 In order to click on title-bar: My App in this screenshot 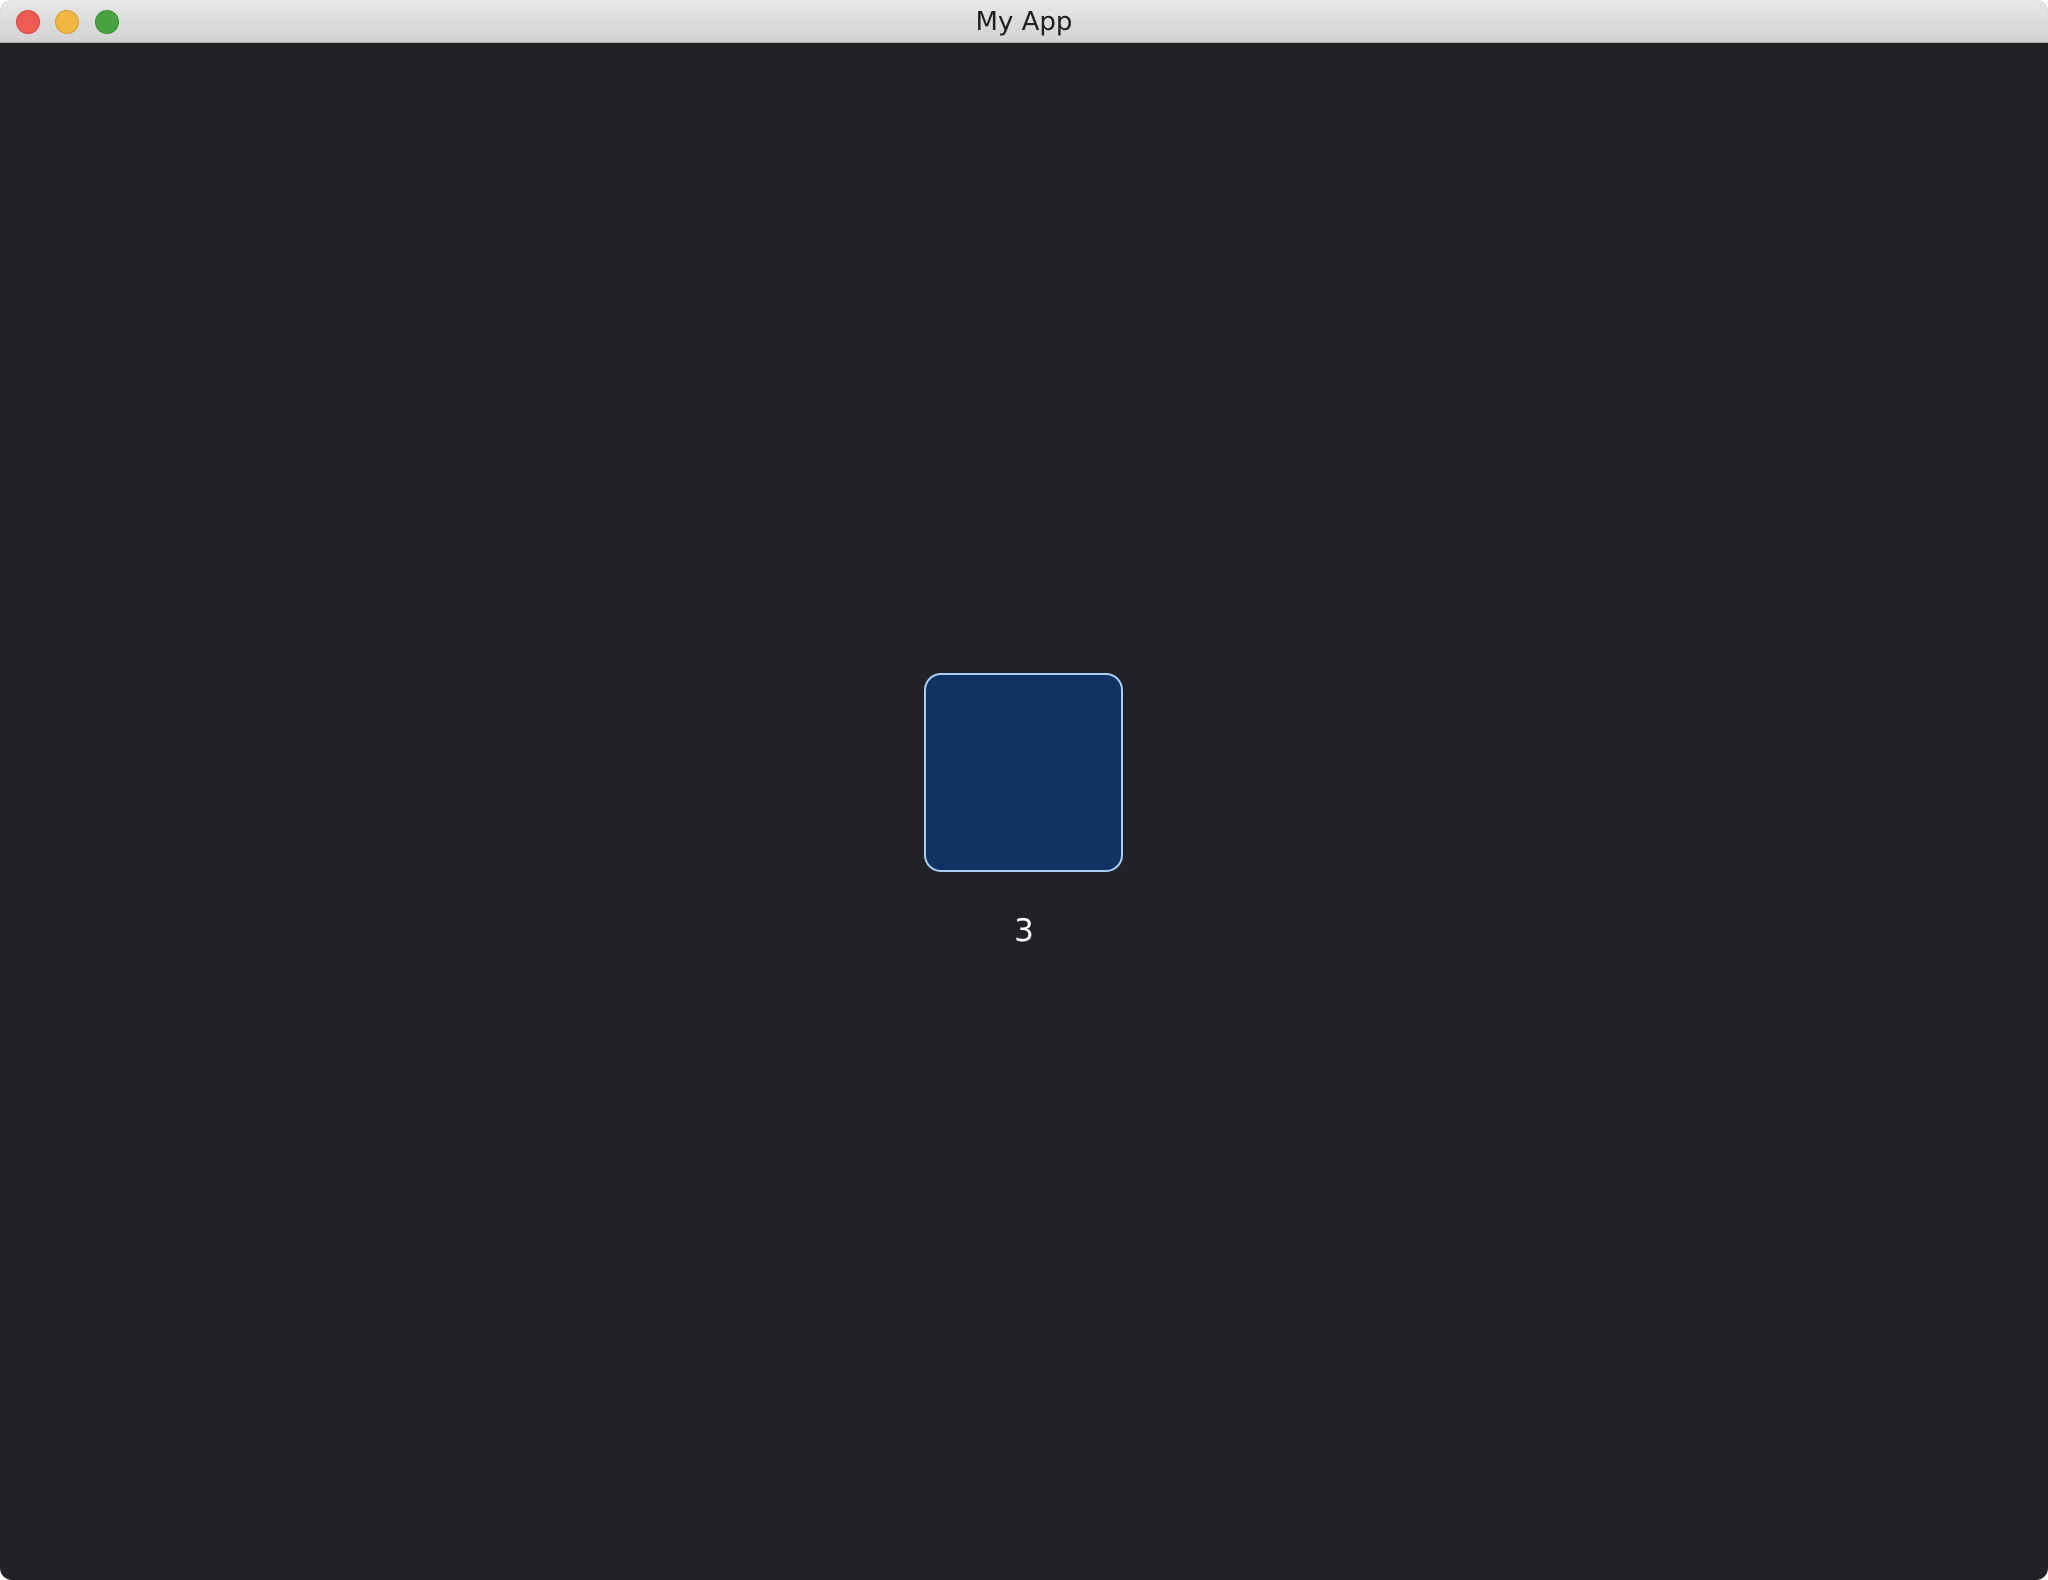, I will do `click(1024, 21)`.